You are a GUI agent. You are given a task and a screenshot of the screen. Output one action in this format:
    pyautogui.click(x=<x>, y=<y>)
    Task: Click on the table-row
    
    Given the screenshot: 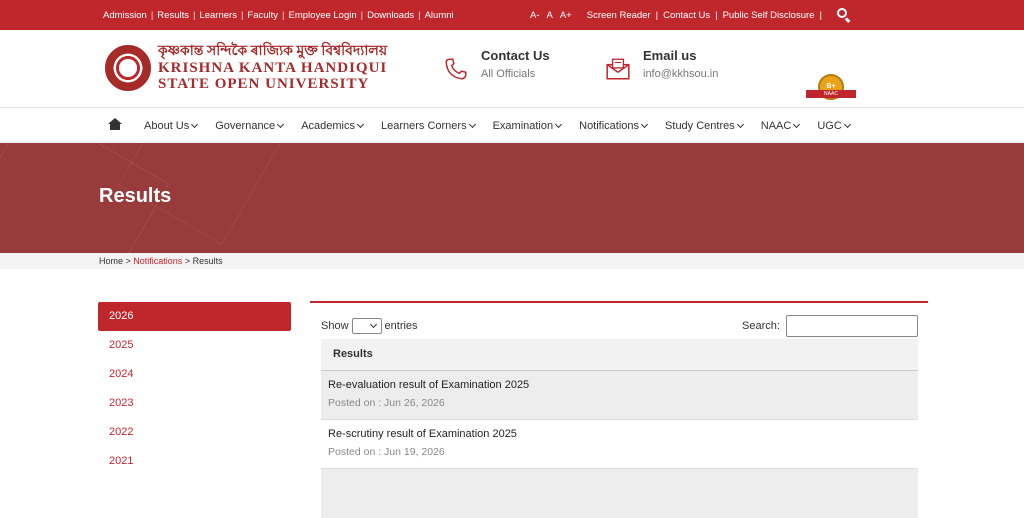 What is the action you would take?
    pyautogui.click(x=619, y=493)
    